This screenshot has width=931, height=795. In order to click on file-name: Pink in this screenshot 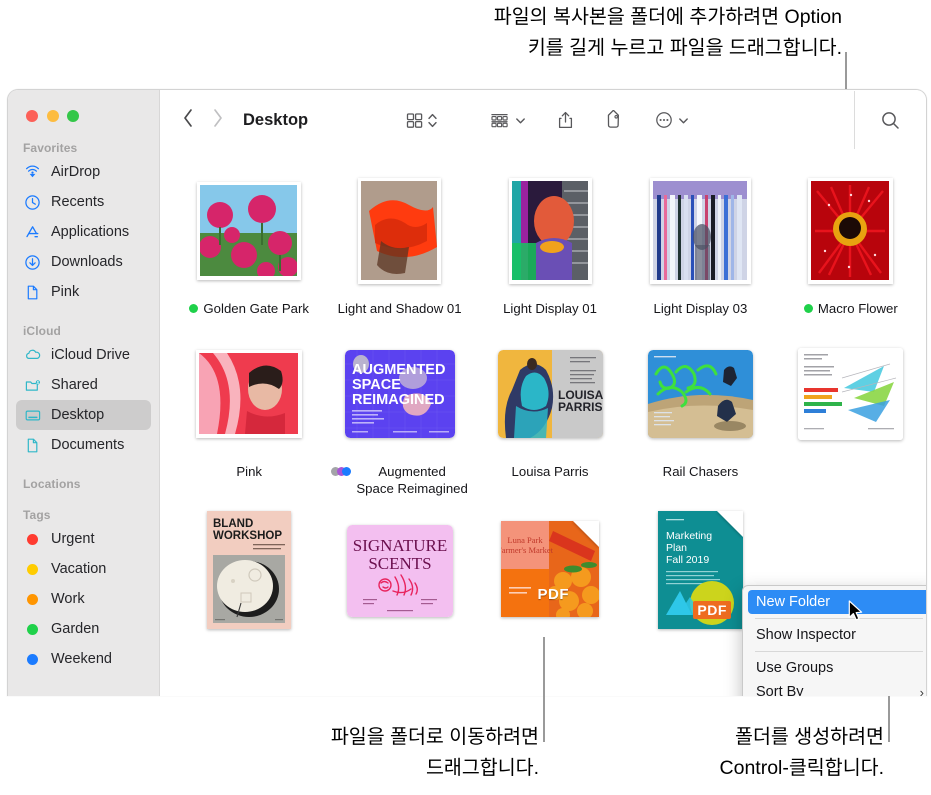, I will do `click(249, 471)`.